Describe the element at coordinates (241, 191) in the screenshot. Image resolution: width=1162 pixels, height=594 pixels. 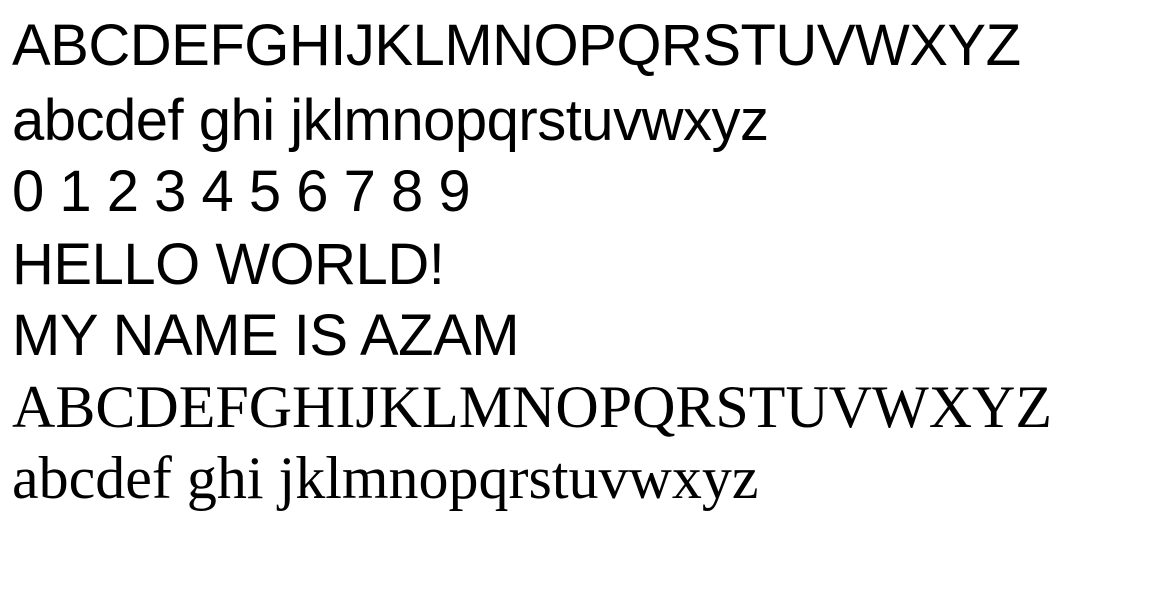
I see `digits-sans-line: 0 1 2 3 4 5 6 7 8 9` at that location.